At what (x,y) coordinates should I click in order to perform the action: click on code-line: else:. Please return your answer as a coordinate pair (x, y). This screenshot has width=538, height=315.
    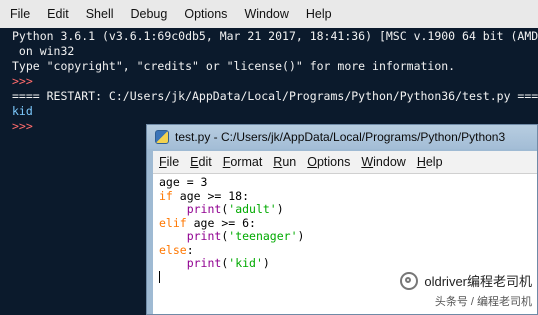
    Looking at the image, I should click on (176, 249).